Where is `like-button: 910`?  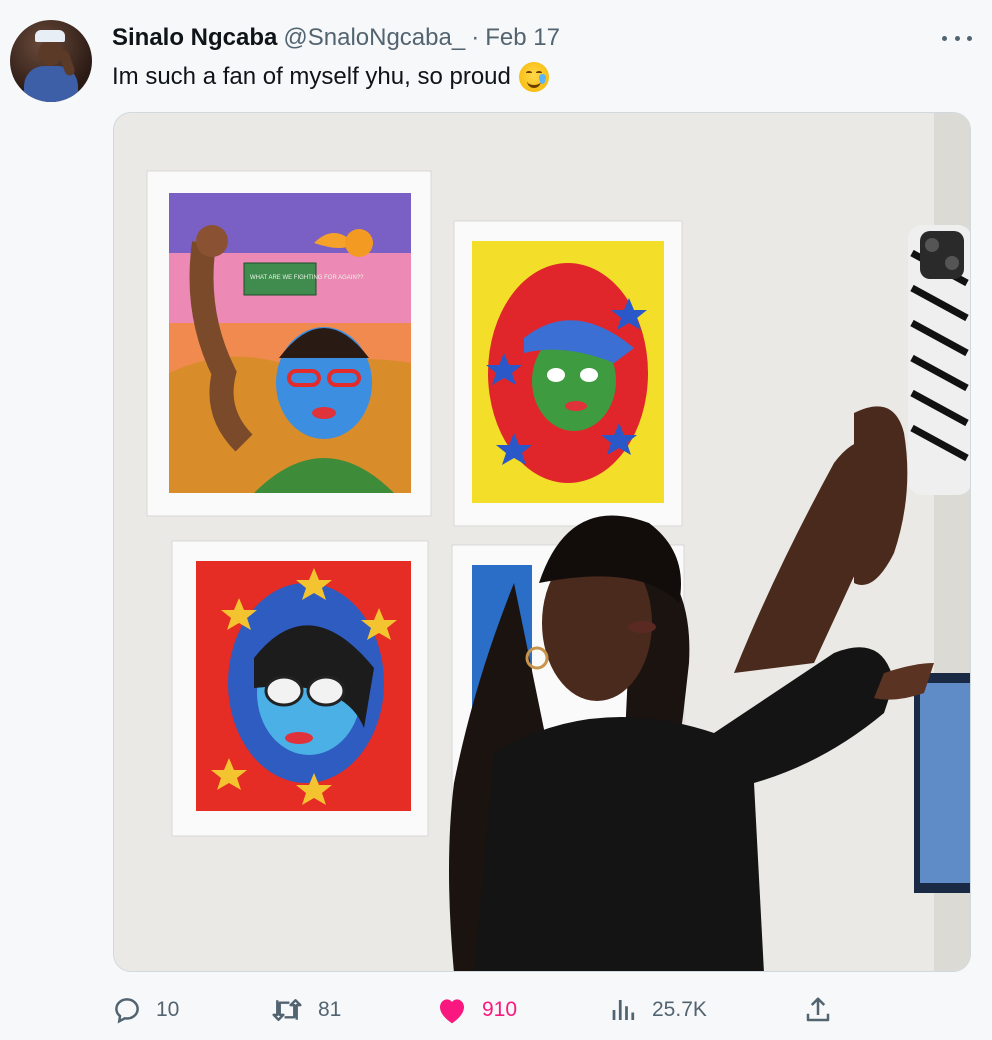 like-button: 910 is located at coordinates (476, 1010).